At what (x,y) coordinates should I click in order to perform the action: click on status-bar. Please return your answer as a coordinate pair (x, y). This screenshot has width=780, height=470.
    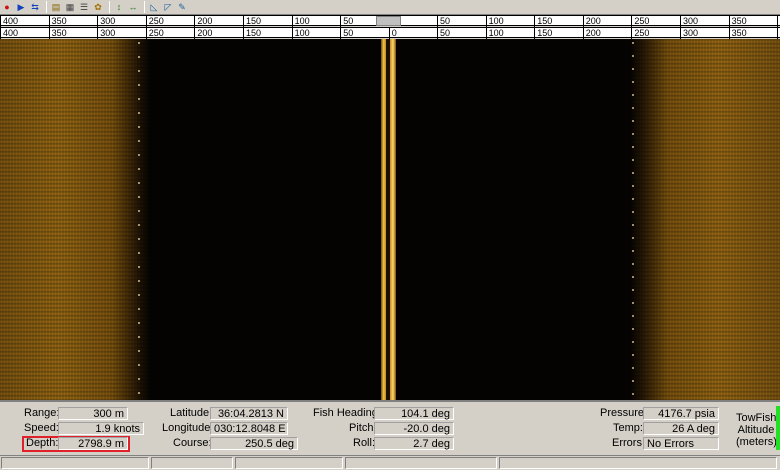
    Looking at the image, I should click on (390, 462).